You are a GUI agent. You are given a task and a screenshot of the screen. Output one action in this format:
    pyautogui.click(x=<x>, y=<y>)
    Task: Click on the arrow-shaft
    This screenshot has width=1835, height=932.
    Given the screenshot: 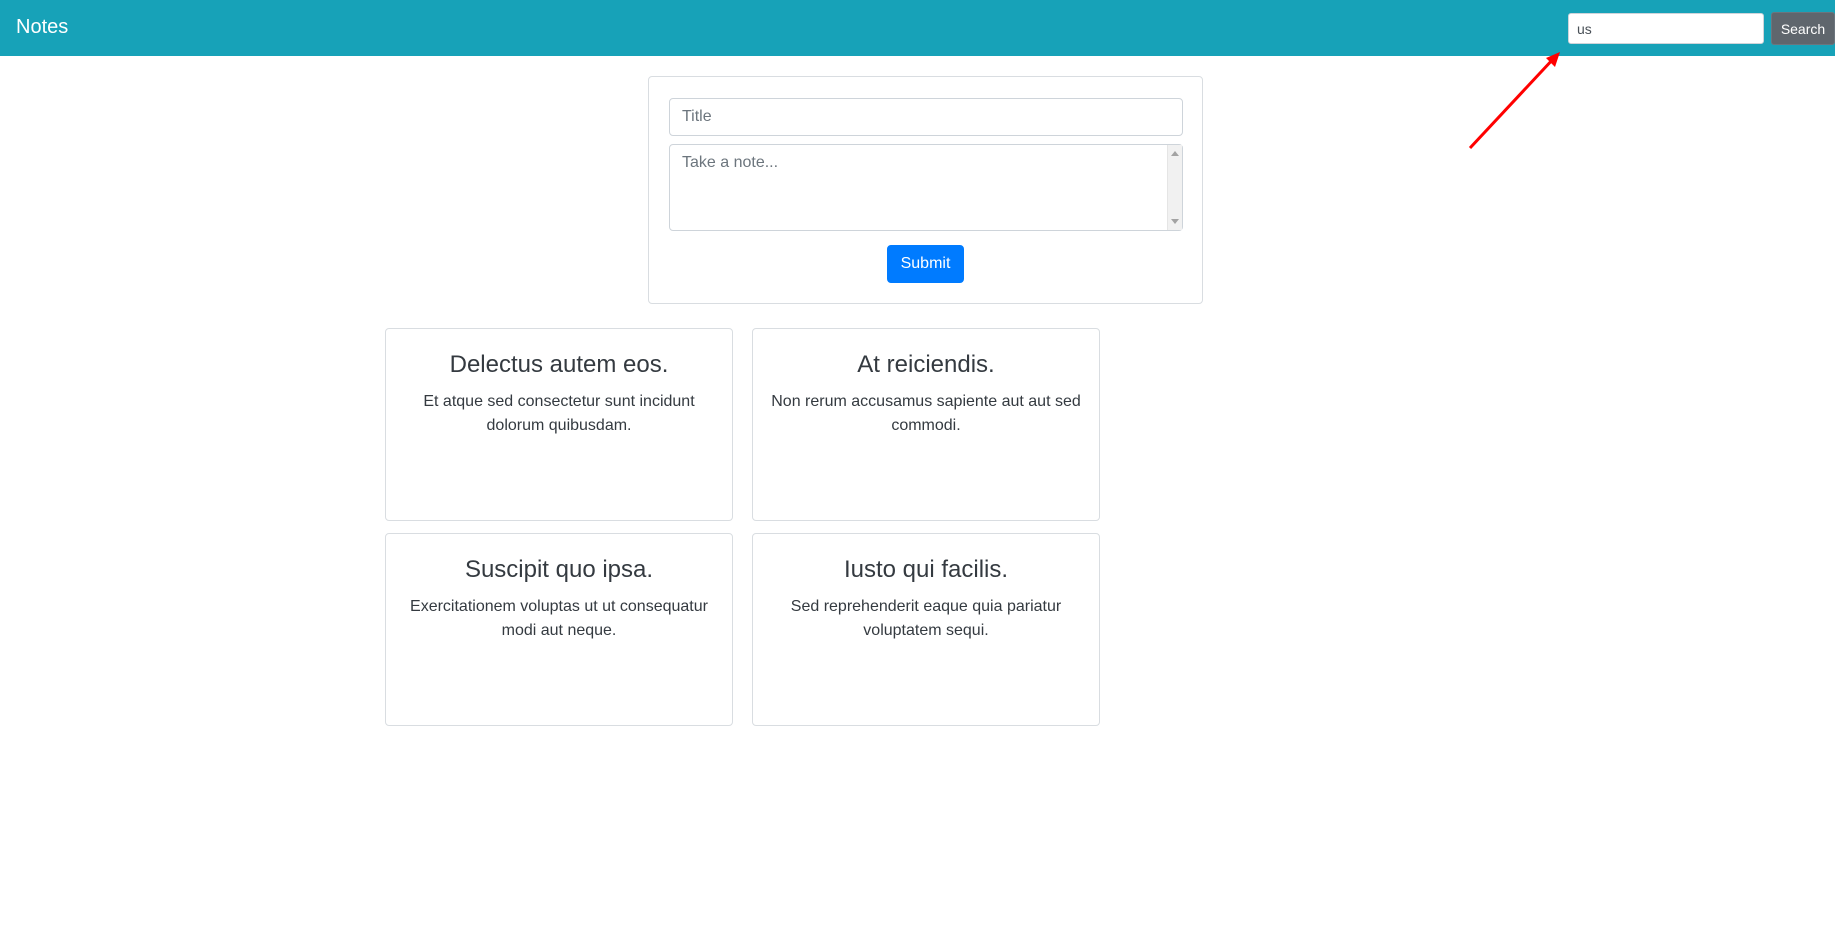 What is the action you would take?
    pyautogui.click(x=1512, y=102)
    